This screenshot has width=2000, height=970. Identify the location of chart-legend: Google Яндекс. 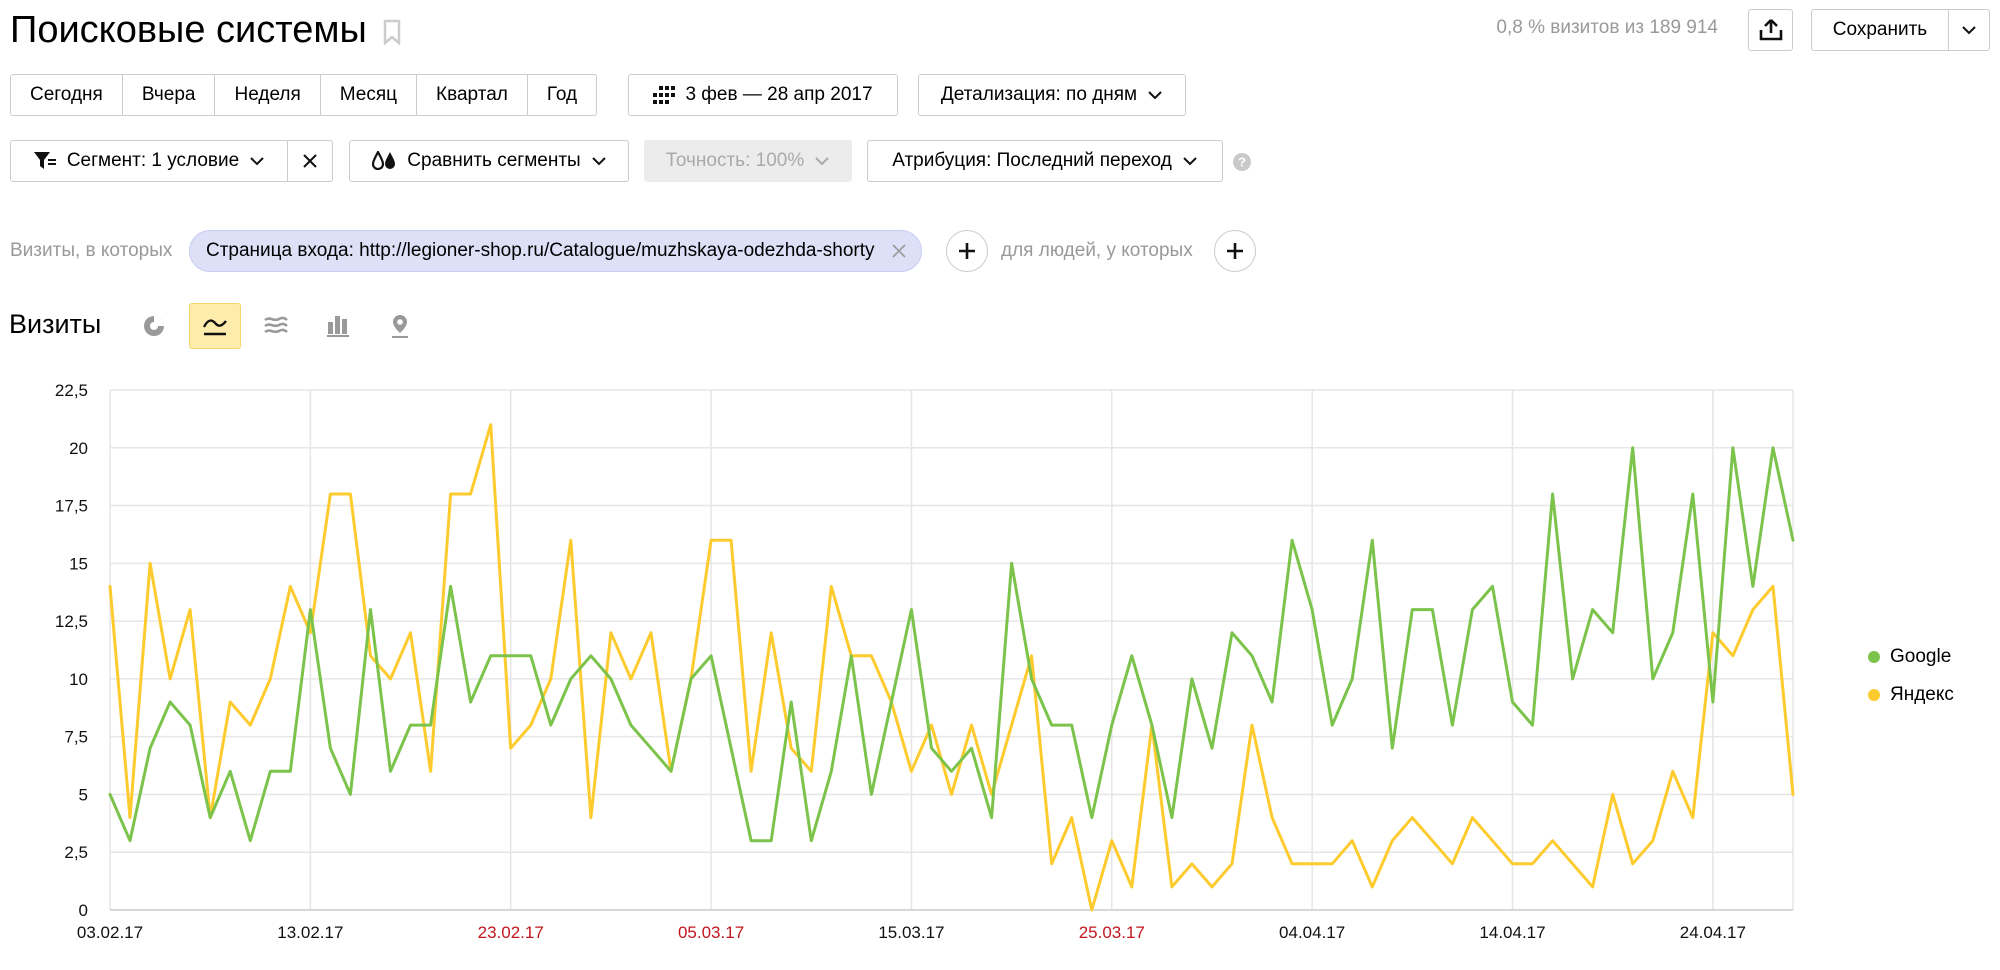
(1911, 676).